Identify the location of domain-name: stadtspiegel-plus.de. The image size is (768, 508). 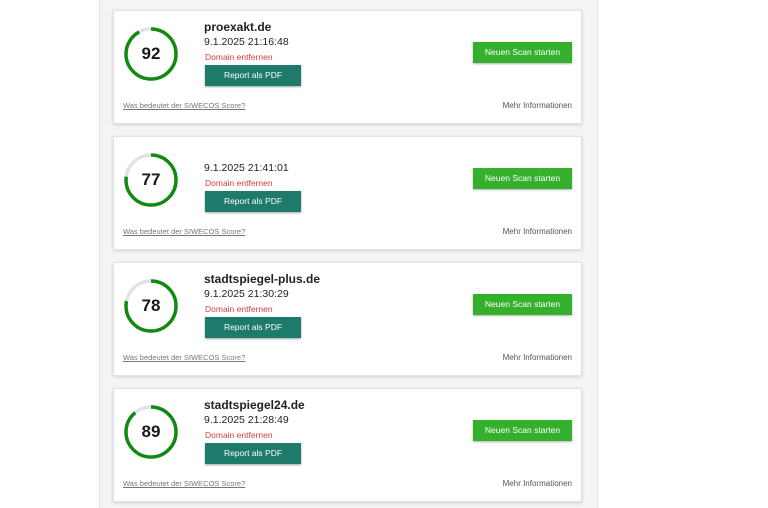
(262, 279).